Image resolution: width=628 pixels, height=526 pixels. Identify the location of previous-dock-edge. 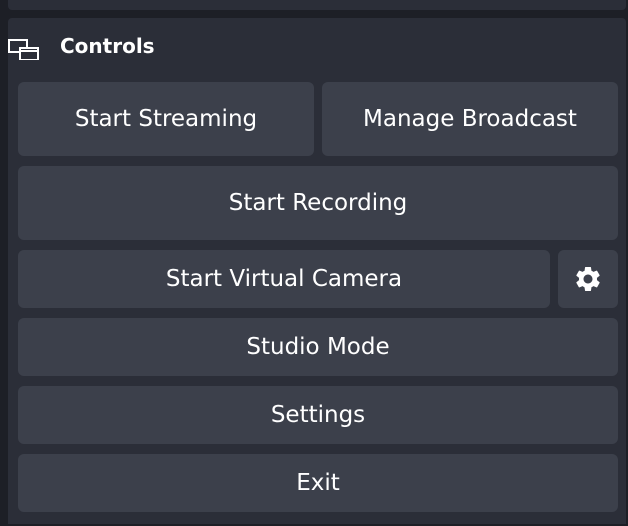
(317, 5).